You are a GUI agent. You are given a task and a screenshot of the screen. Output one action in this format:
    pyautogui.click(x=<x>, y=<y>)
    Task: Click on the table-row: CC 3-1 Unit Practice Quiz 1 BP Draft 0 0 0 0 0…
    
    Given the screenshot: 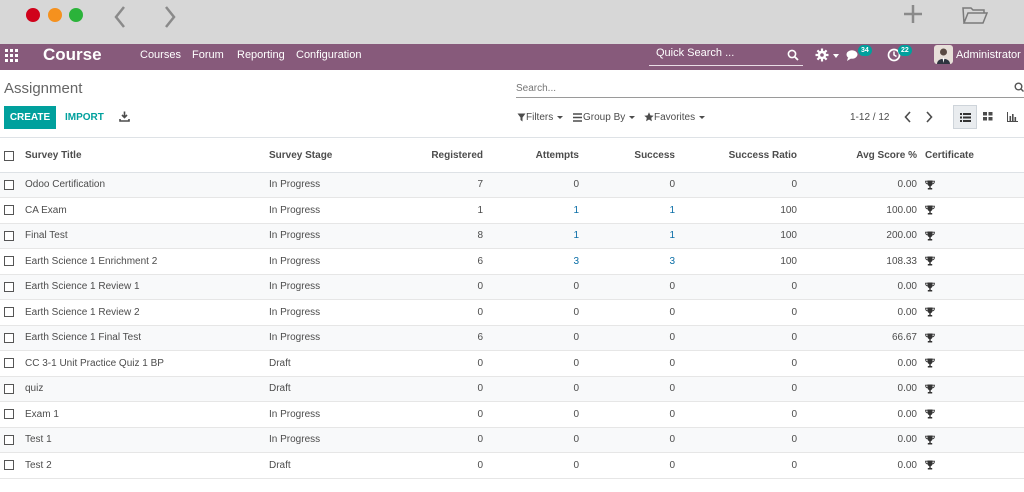 What is the action you would take?
    pyautogui.click(x=512, y=363)
    